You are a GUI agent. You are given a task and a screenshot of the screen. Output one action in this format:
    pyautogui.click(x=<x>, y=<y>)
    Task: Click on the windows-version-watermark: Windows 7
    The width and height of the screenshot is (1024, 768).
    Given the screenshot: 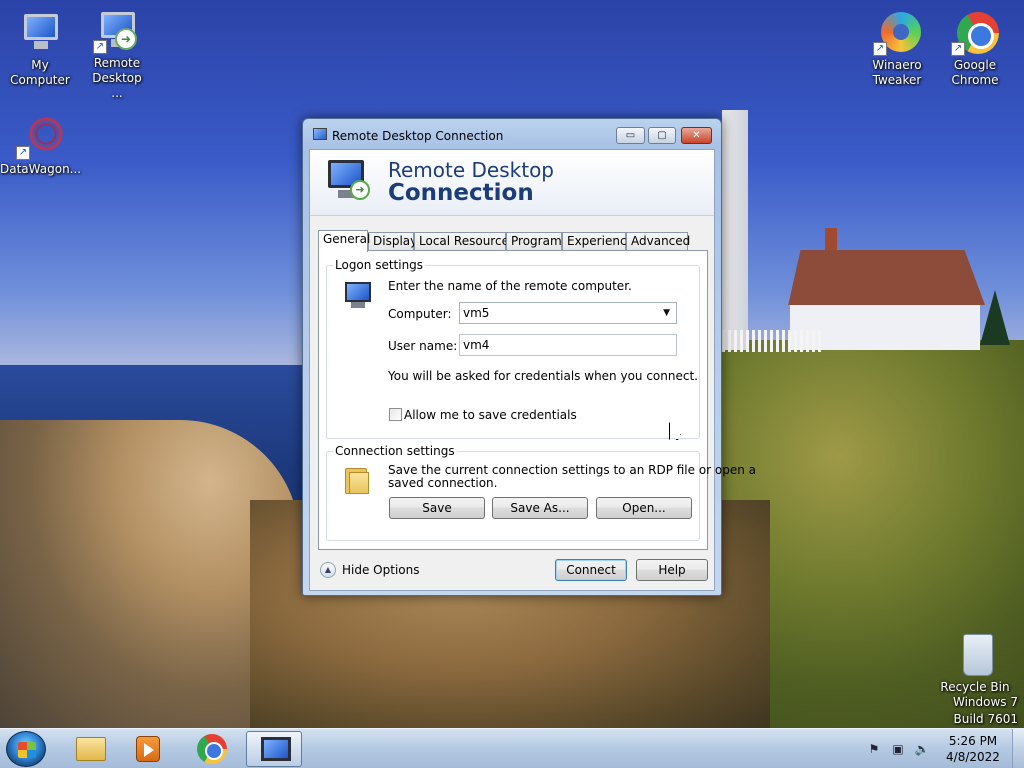 What is the action you would take?
    pyautogui.click(x=985, y=702)
    